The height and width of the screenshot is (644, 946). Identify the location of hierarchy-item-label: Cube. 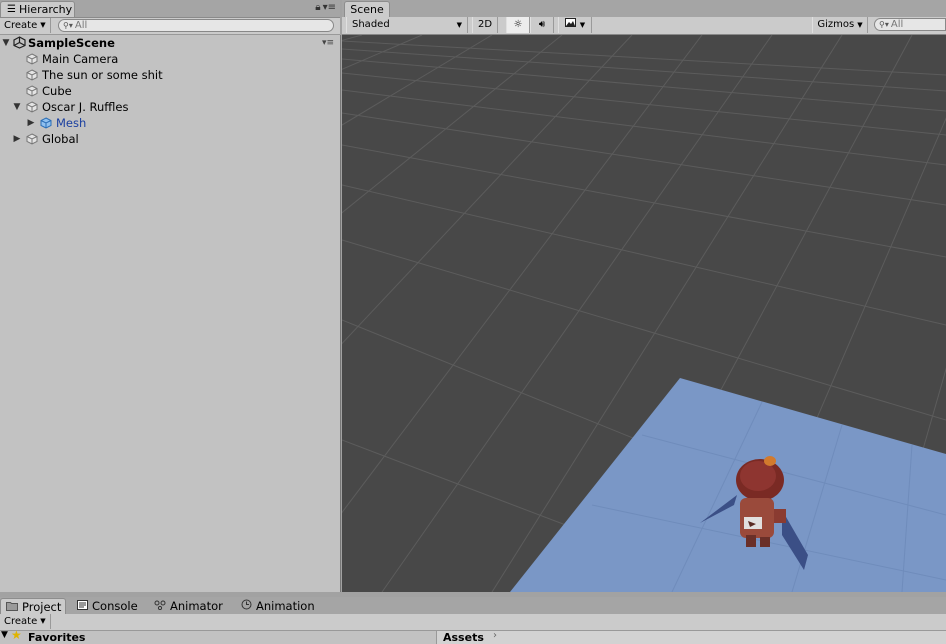
(57, 91).